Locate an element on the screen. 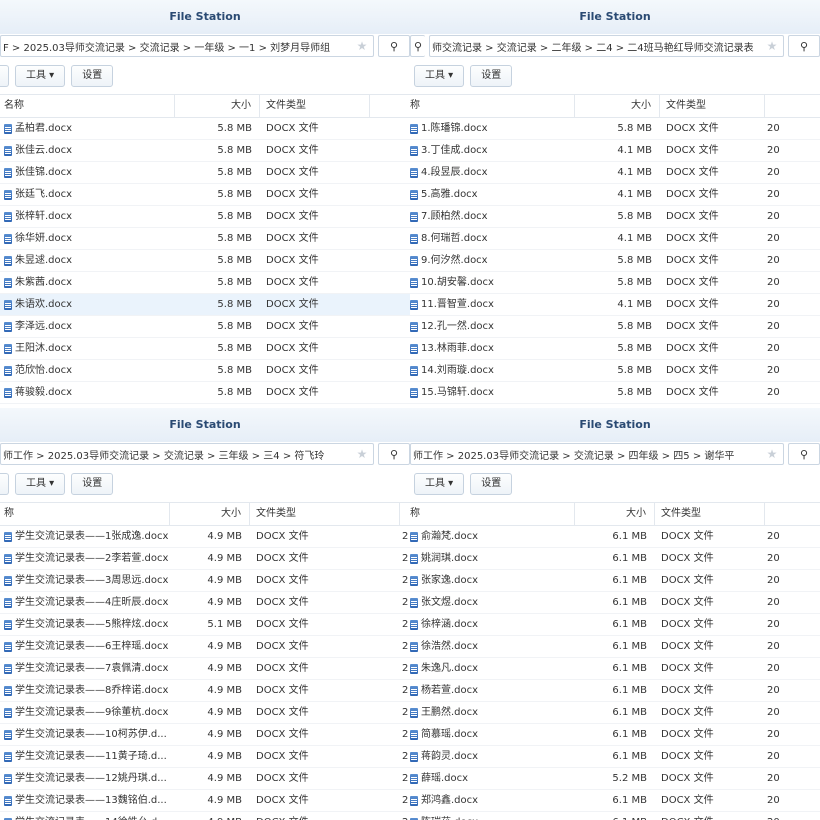 The width and height of the screenshot is (820, 820). file-name-cell: 学生交流记录表——7袁佩清.docx is located at coordinates (85, 668).